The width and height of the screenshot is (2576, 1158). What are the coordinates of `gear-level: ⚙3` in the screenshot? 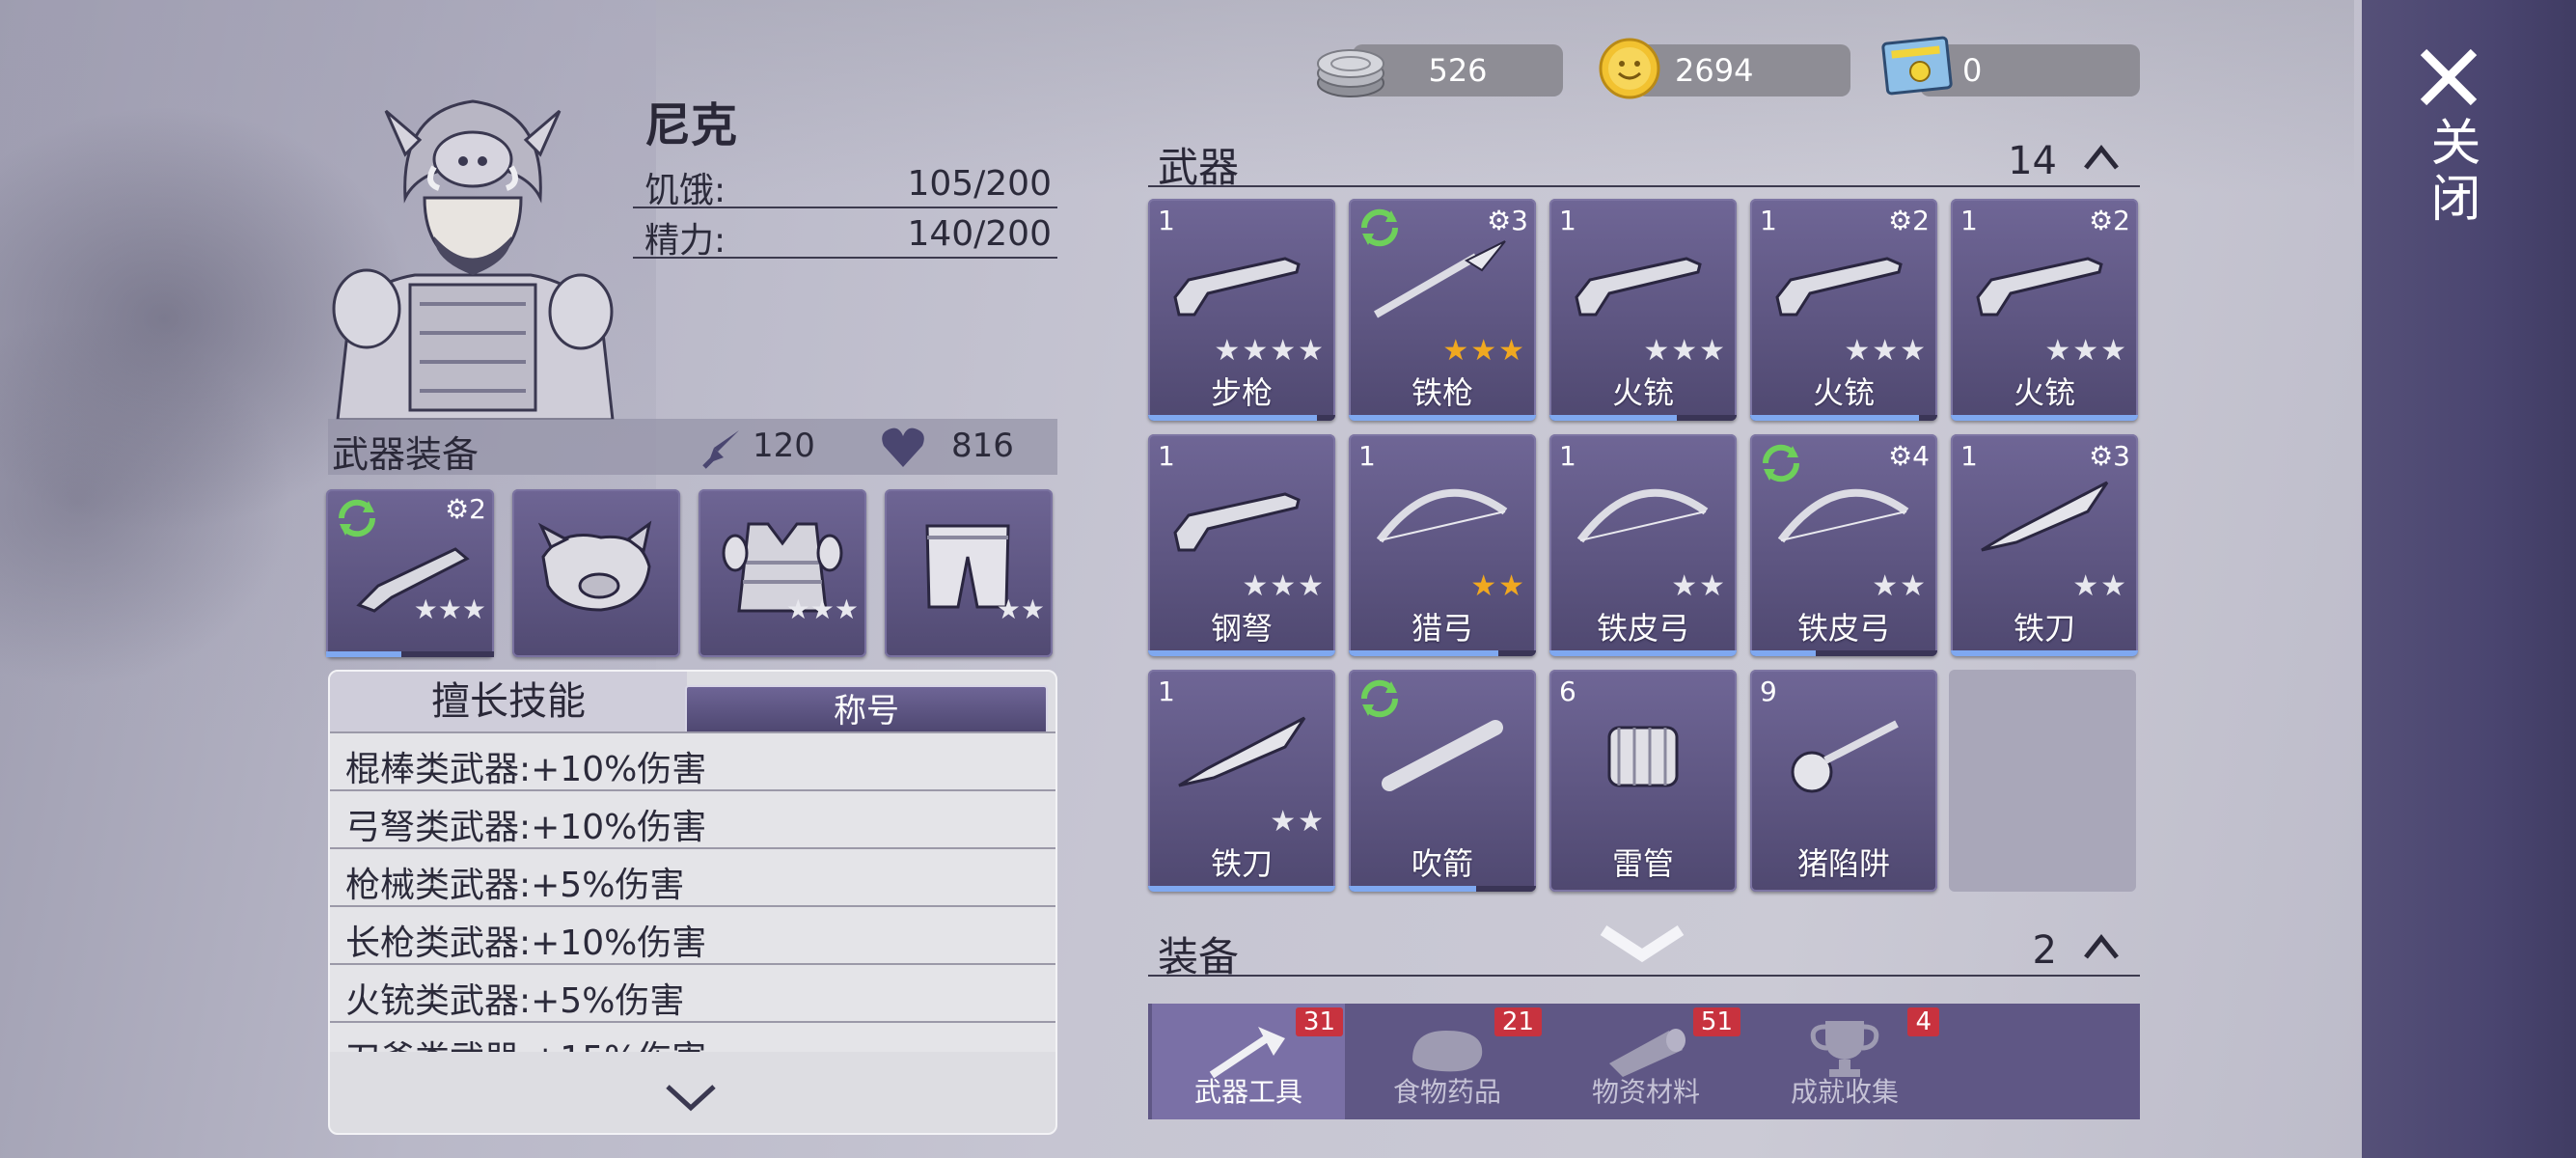 It's located at (1508, 220).